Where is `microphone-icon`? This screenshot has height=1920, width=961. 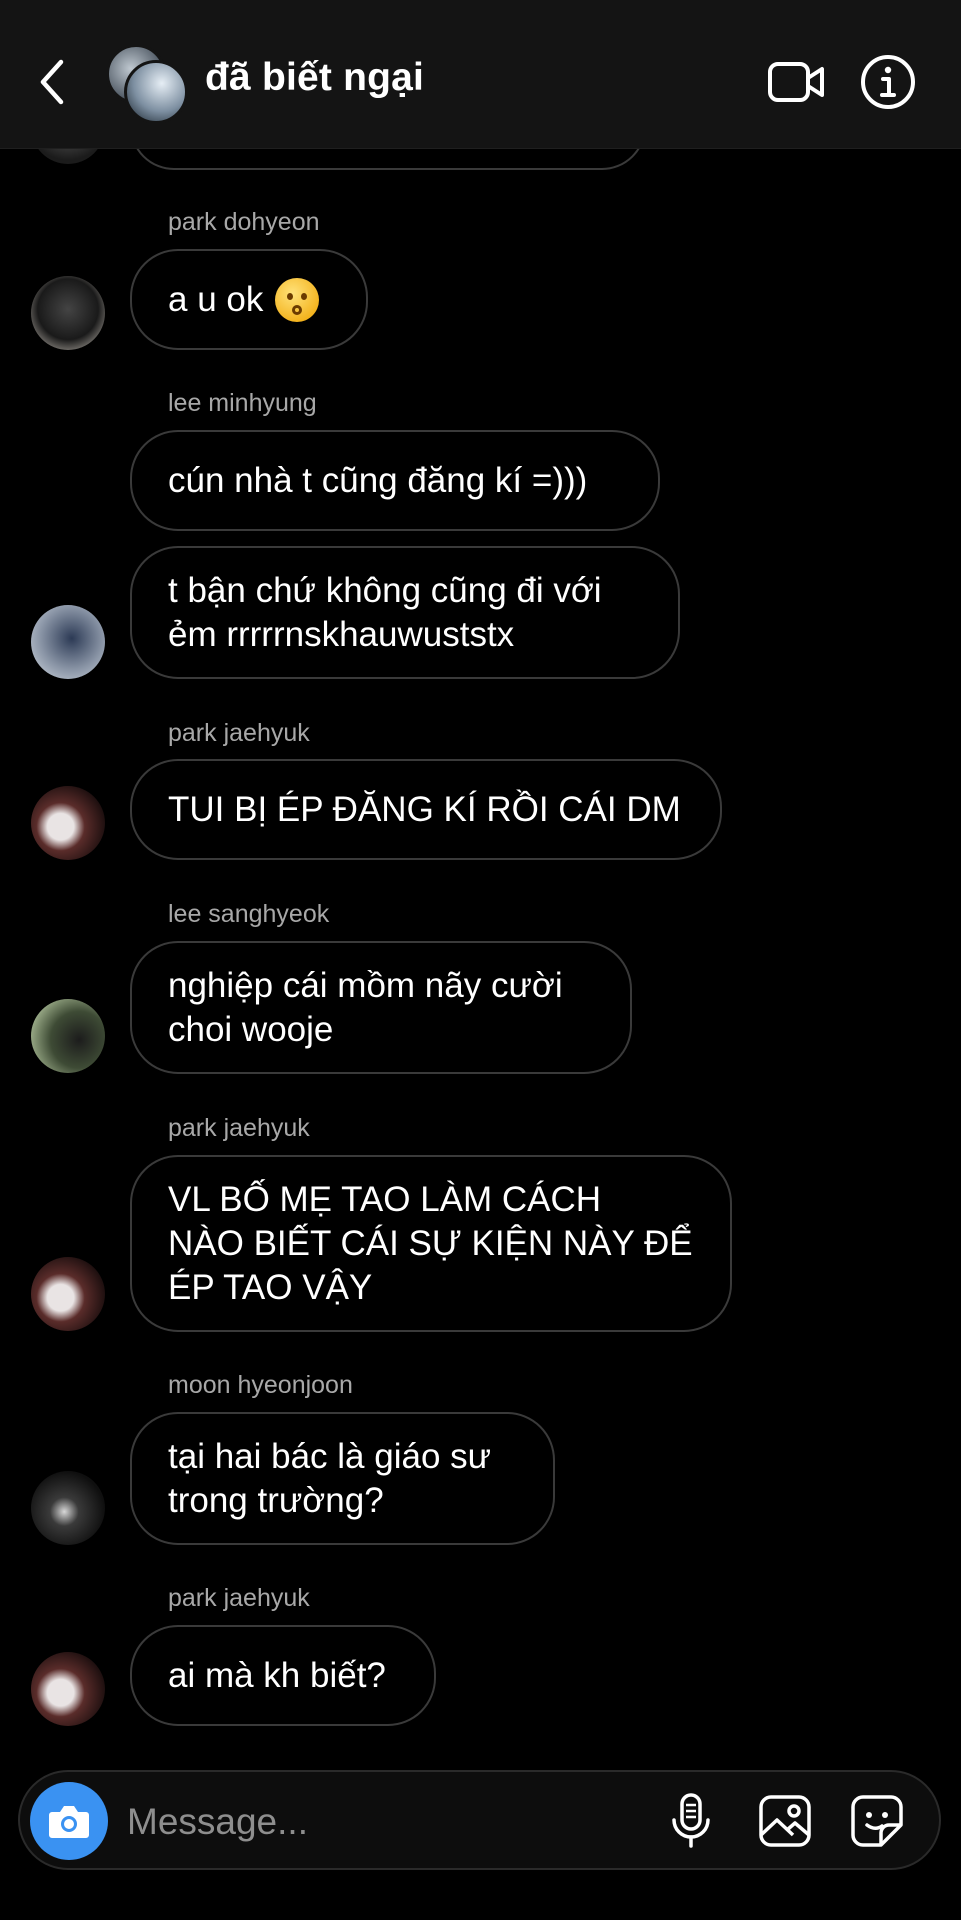 microphone-icon is located at coordinates (691, 1820).